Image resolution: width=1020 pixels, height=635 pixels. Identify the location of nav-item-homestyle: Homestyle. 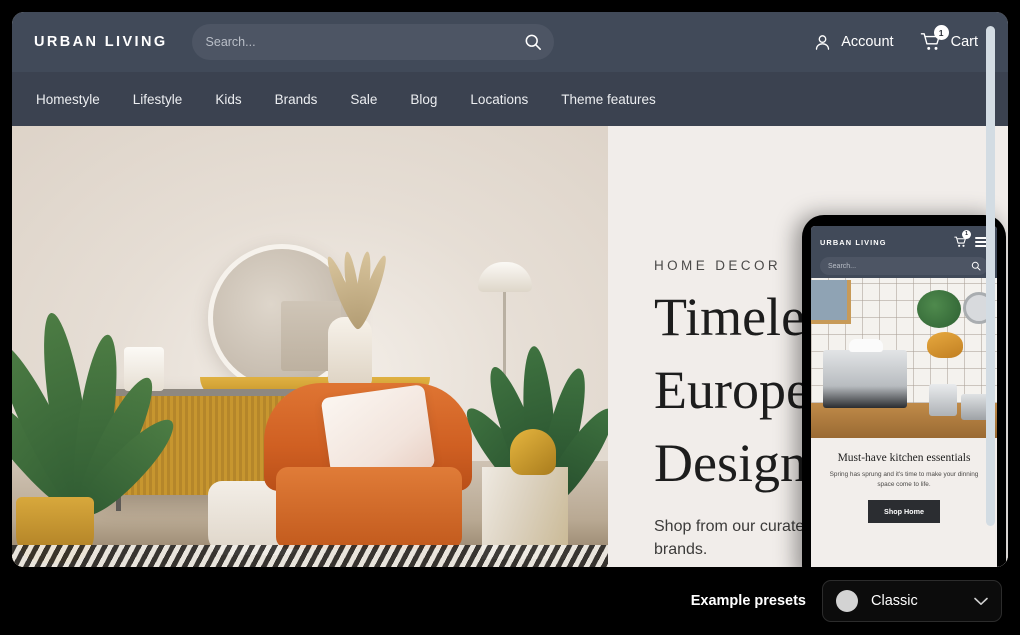
(68, 99).